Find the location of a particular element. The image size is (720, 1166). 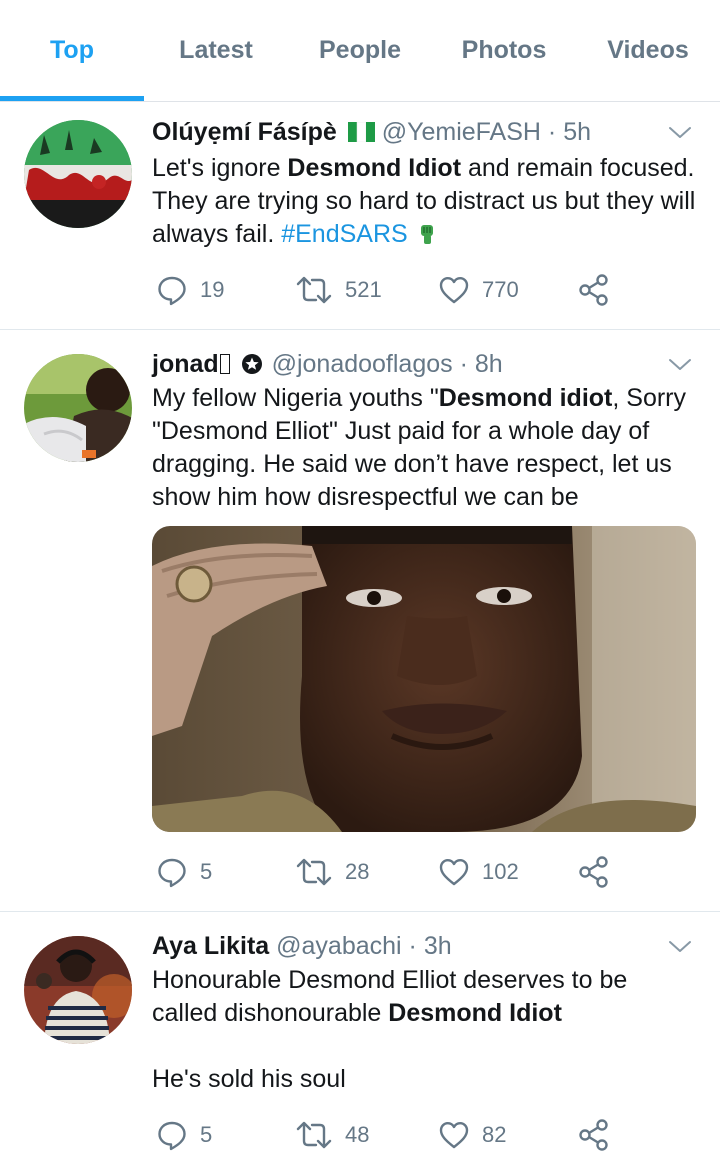

tweet-time: 3h is located at coordinates (438, 946).